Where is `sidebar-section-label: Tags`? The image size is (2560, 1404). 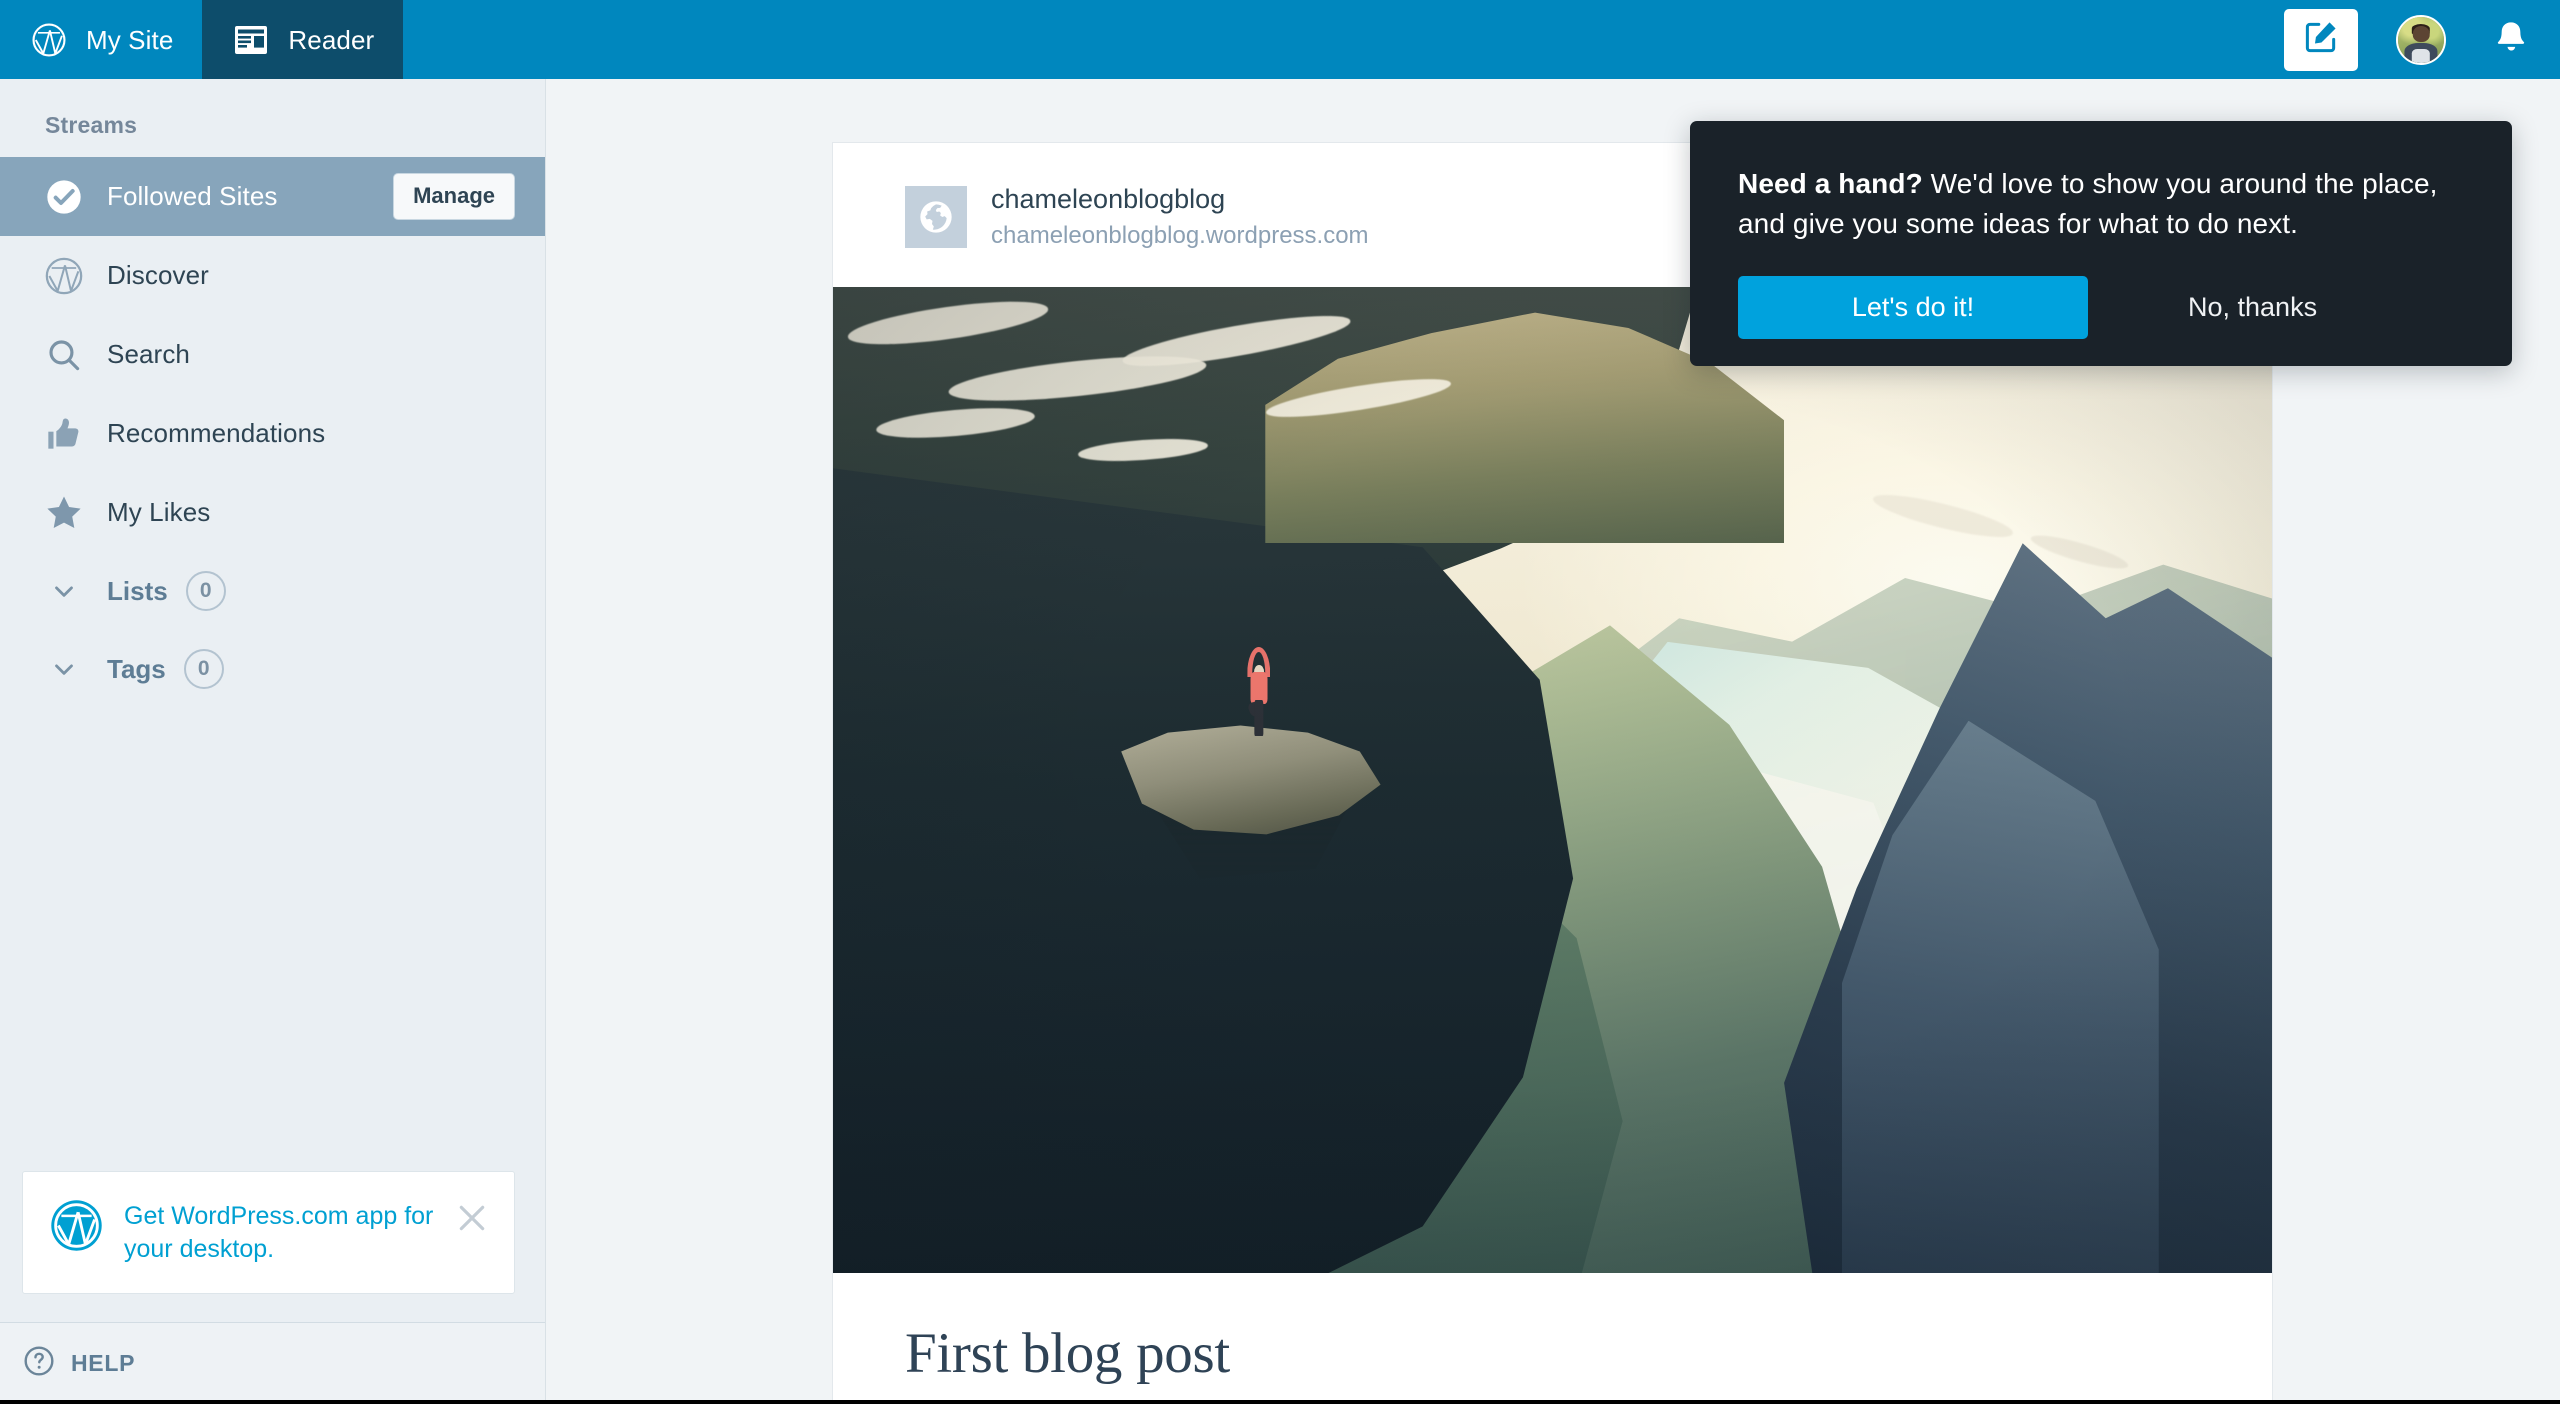
sidebar-section-label: Tags is located at coordinates (136, 668).